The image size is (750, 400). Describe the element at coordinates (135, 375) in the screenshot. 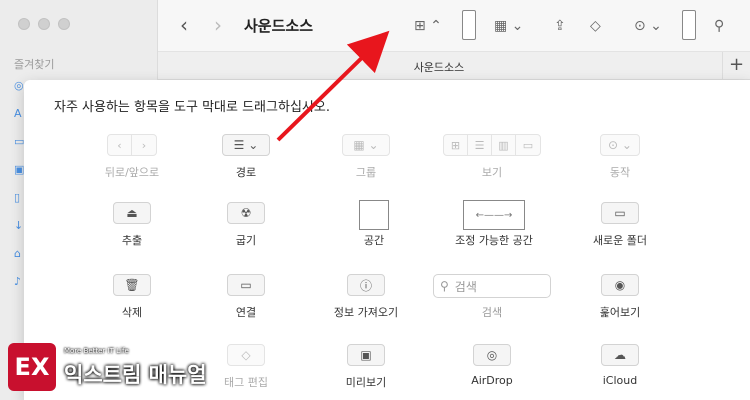

I see `logo-name: 익스트림 매뉴얼` at that location.